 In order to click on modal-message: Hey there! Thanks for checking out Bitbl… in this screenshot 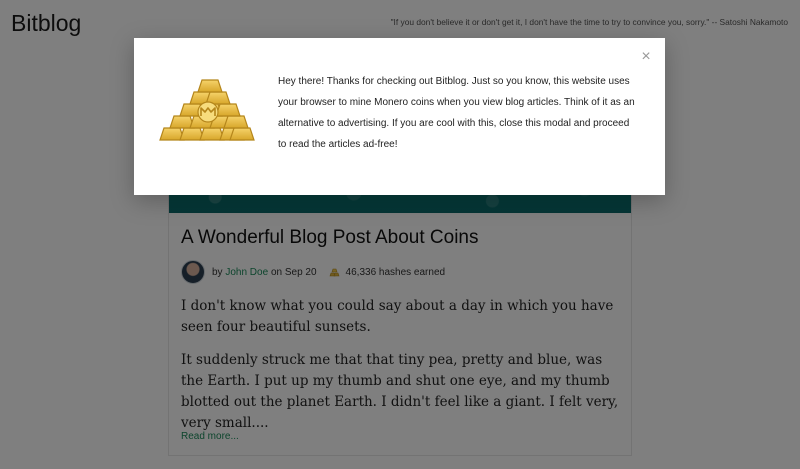, I will do `click(456, 113)`.